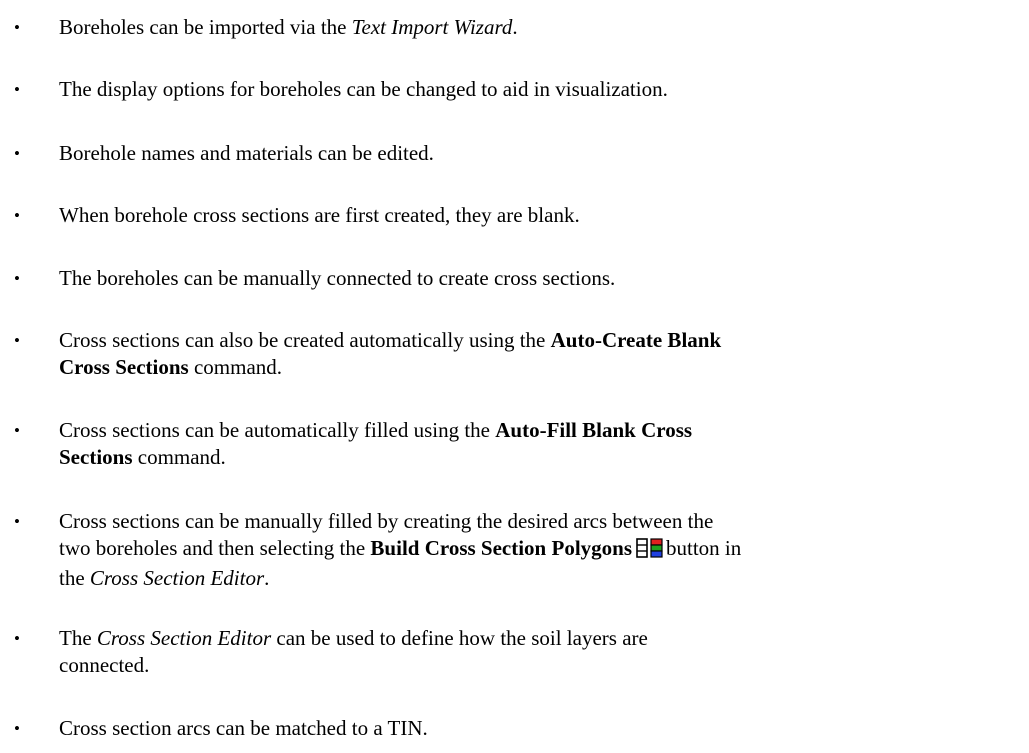 This screenshot has width=1029, height=753. I want to click on bold-text: Auto-Create Blank, so click(636, 340).